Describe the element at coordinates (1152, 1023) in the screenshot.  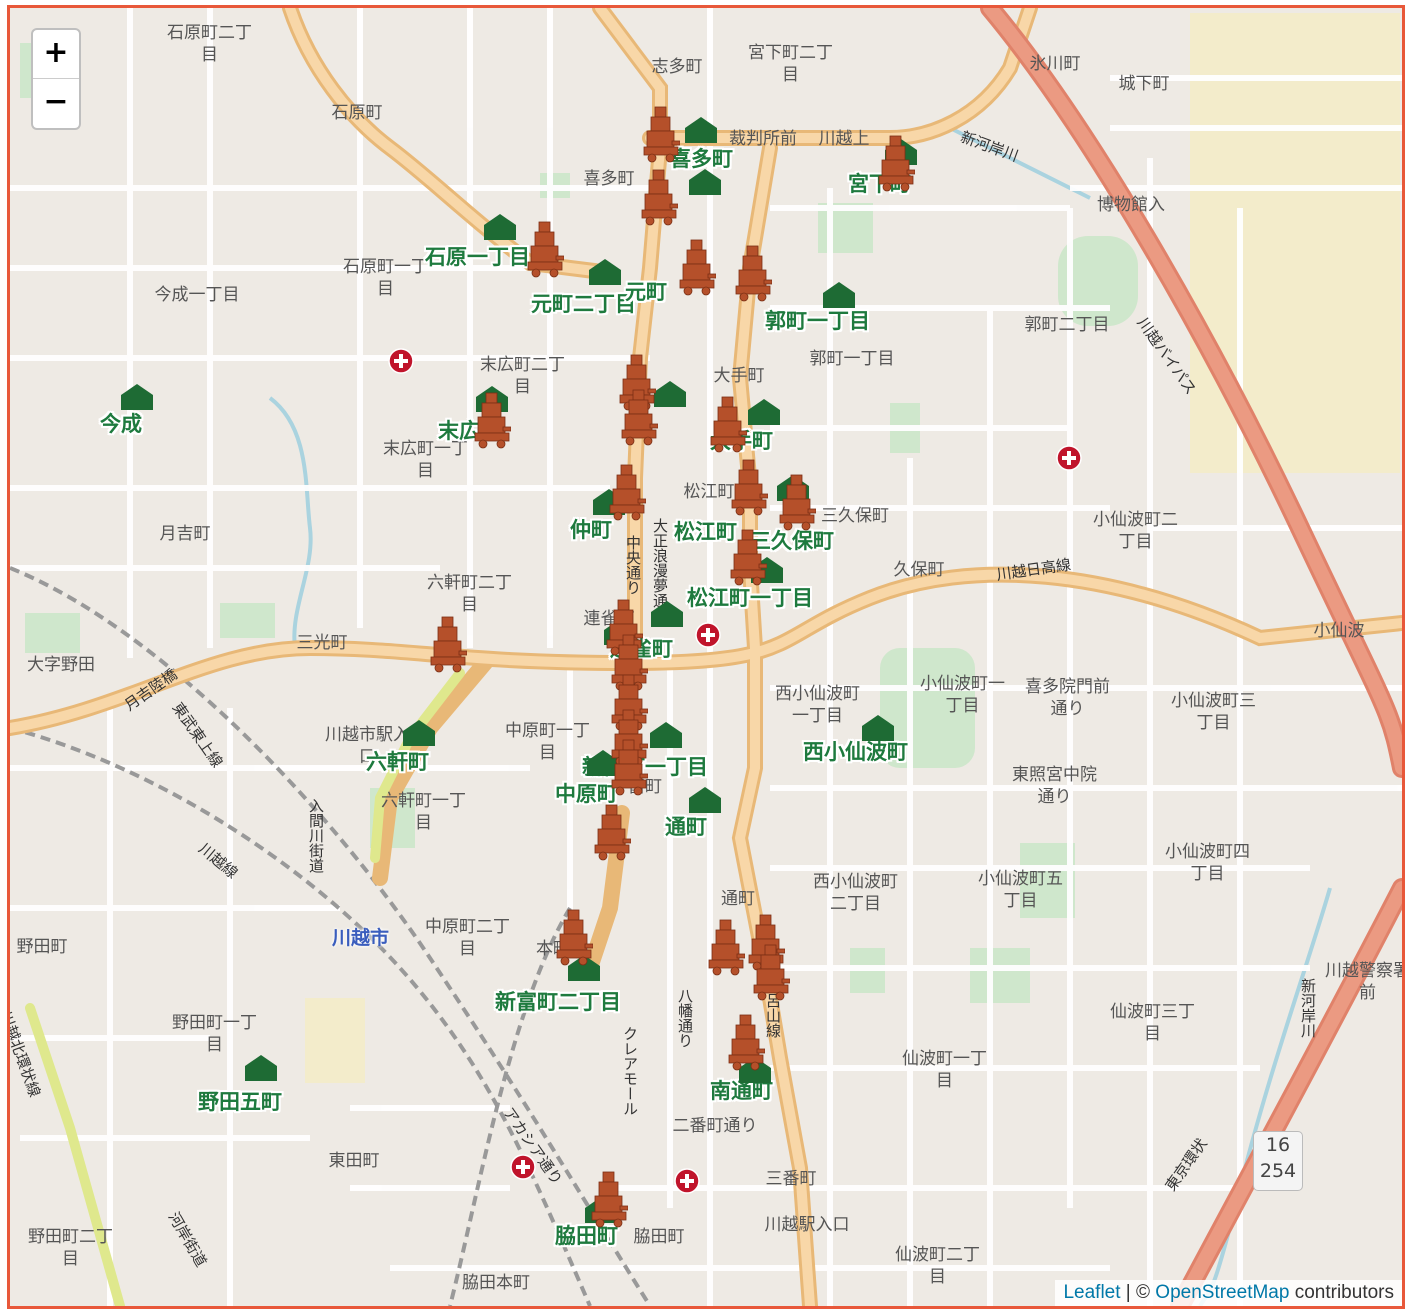
I see `area-label: 仙波町三丁目` at that location.